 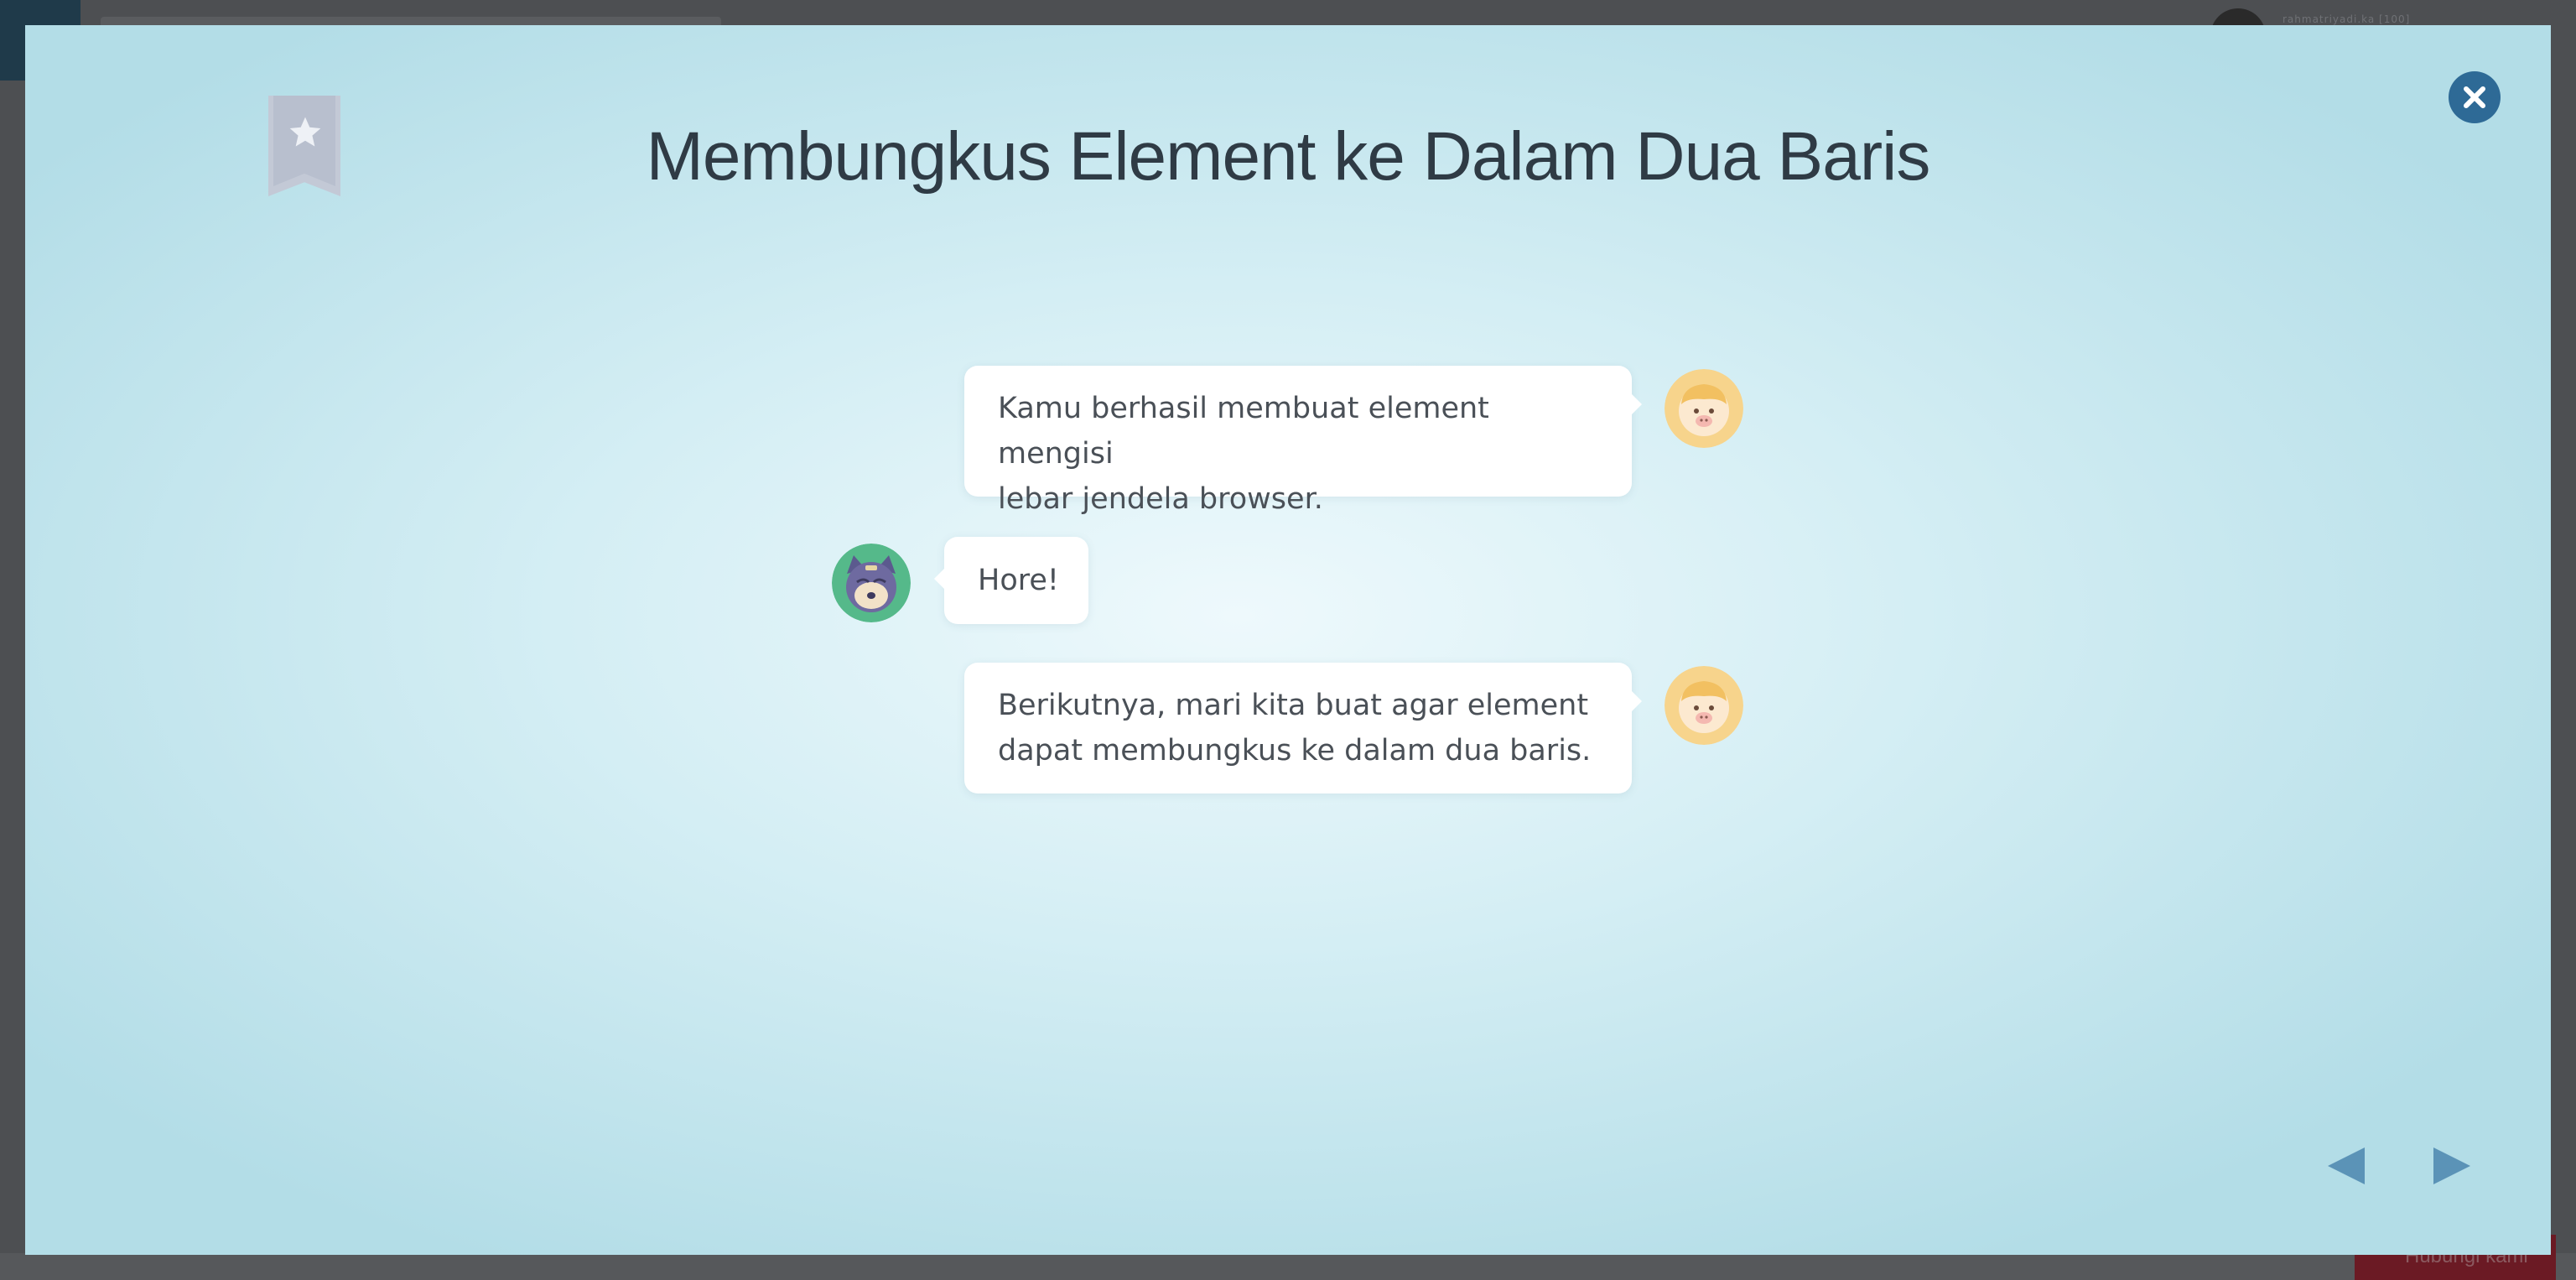 I want to click on chat-line: Berikutnya, mari kita buat agar element, so click(x=1293, y=705).